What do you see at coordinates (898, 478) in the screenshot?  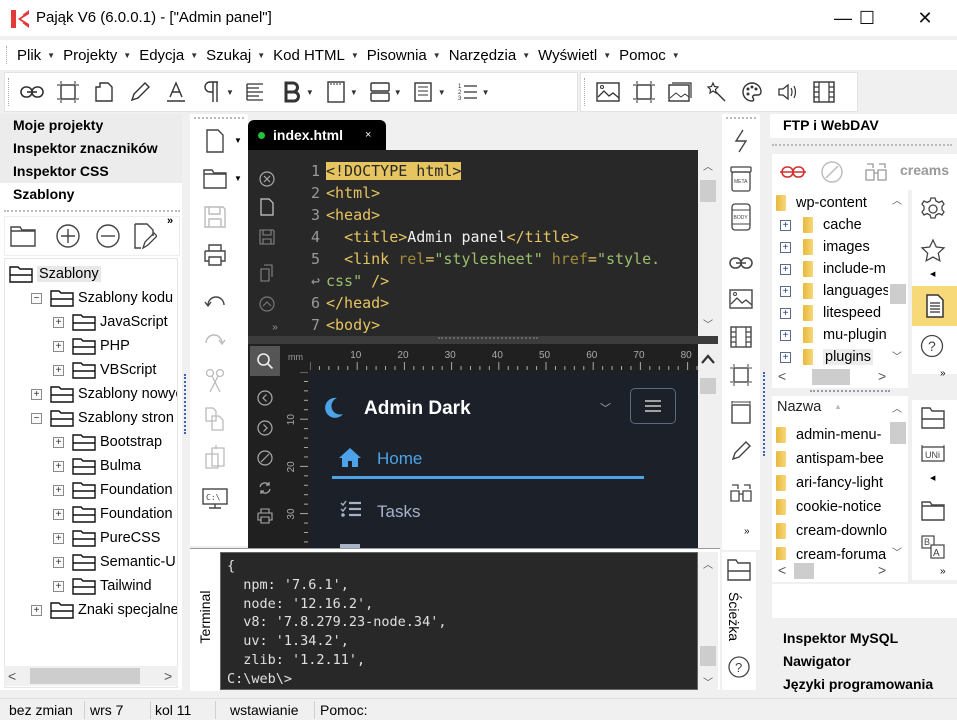 I see `list-vertical-scrollbar: ︿ ﹀` at bounding box center [898, 478].